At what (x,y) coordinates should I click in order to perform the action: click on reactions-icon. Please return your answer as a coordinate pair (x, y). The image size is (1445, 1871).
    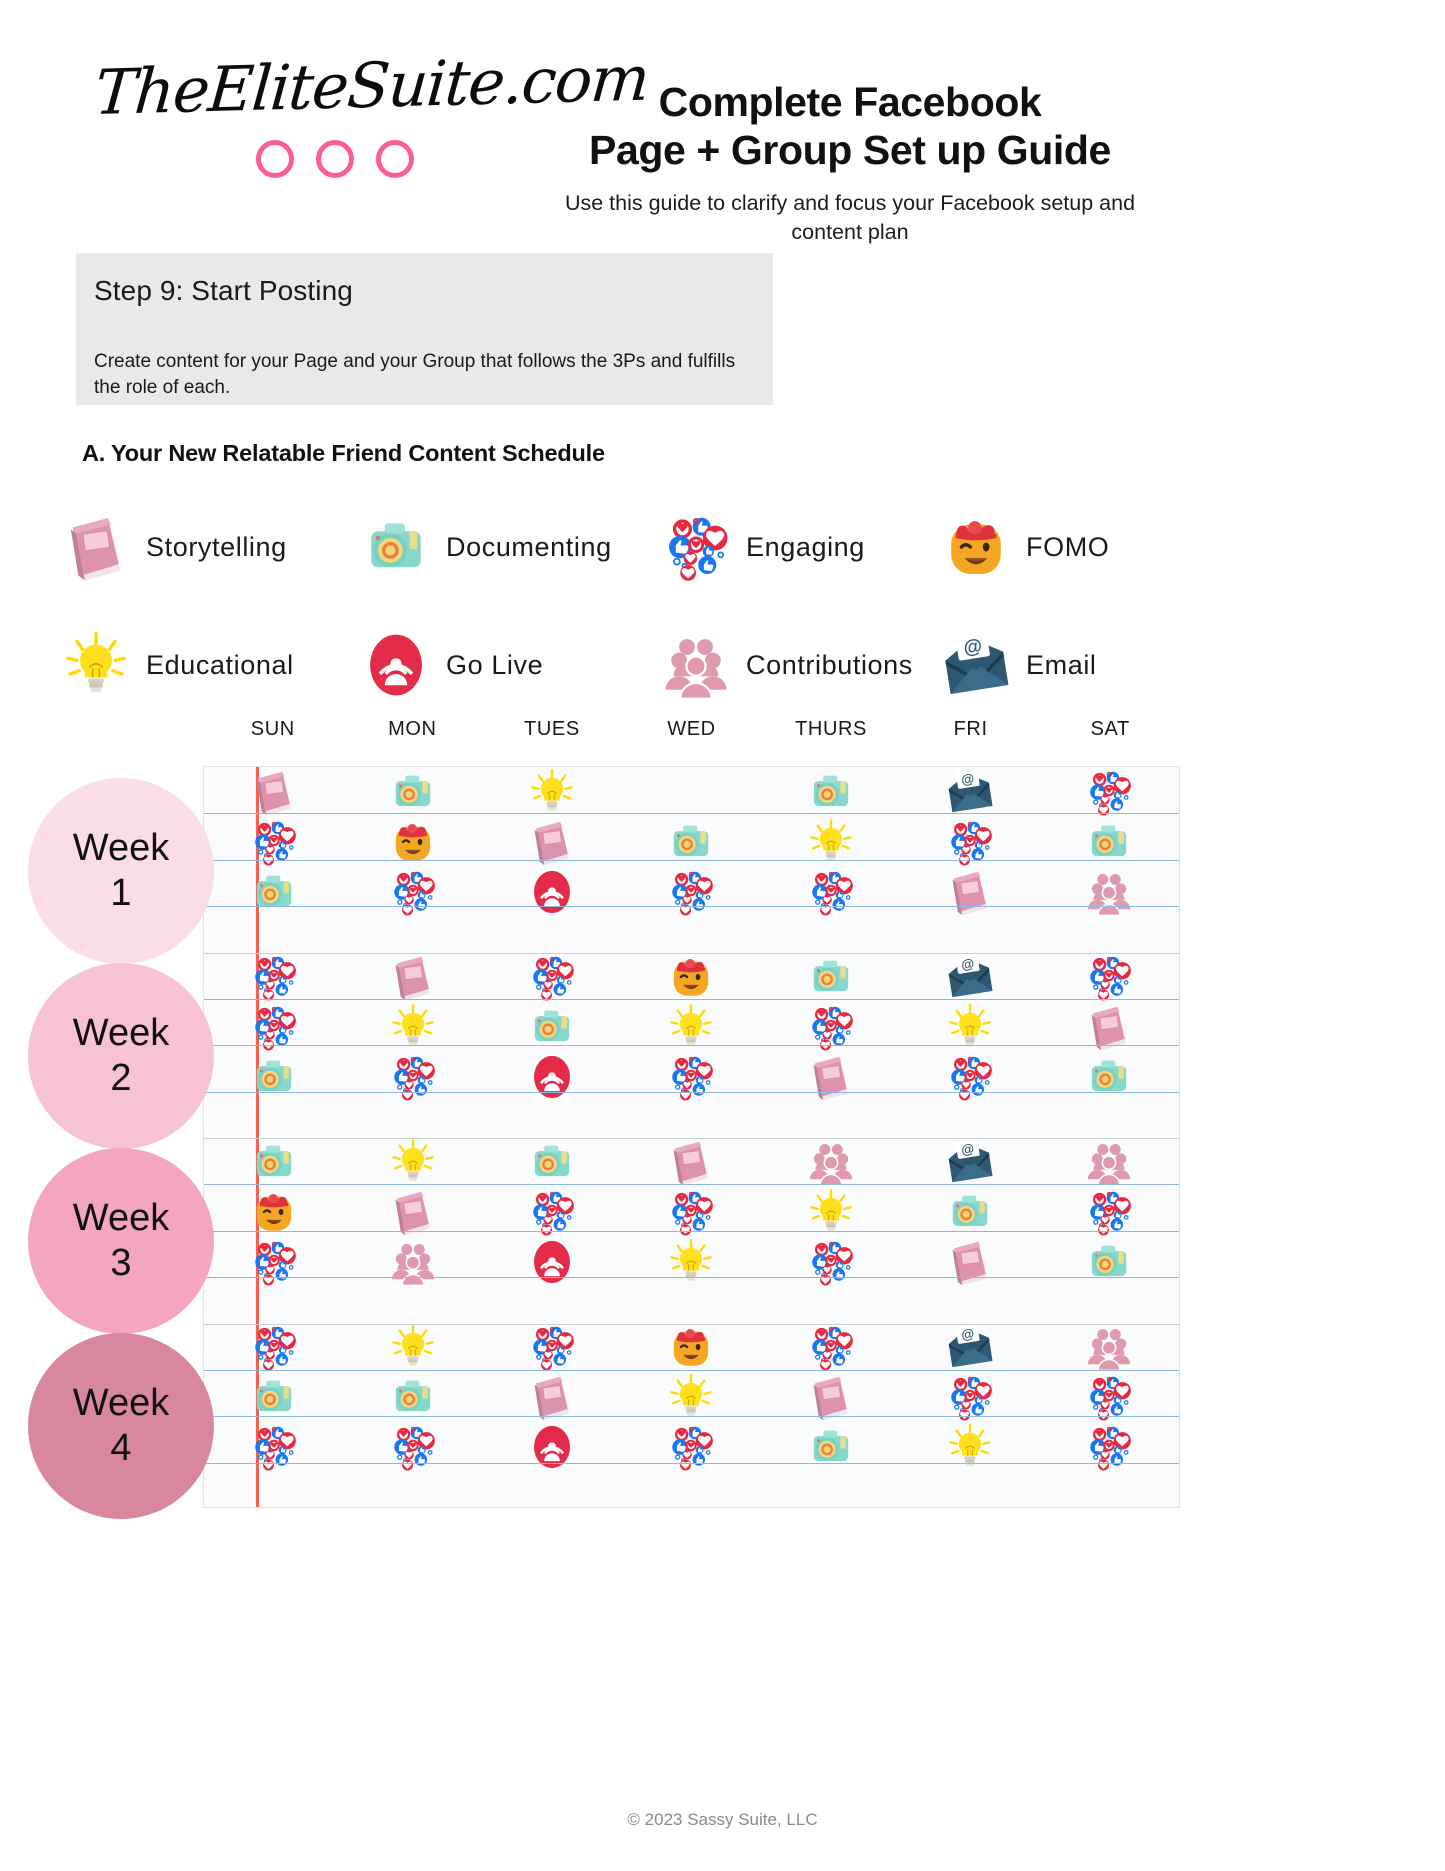
    Looking at the image, I should click on (831, 1347).